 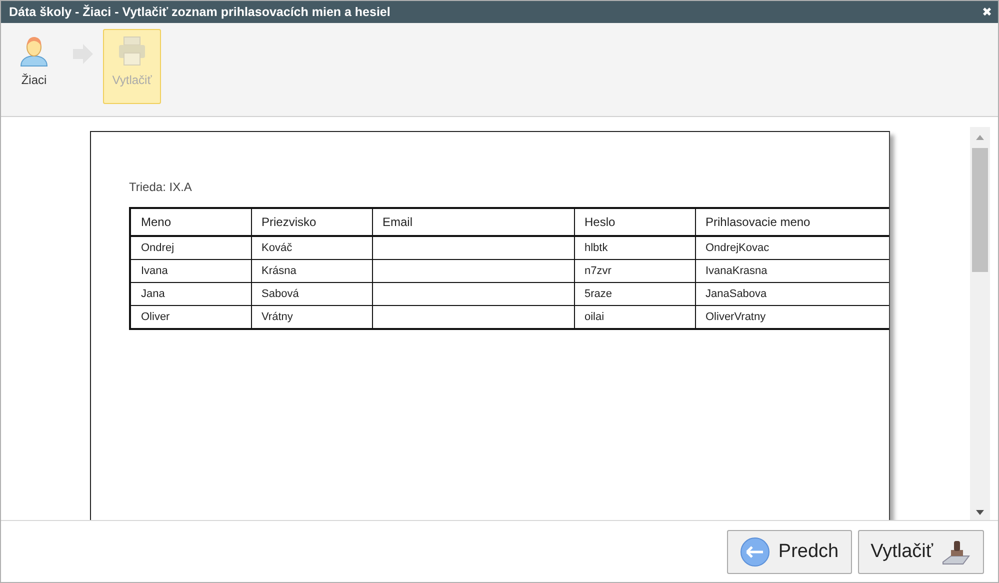 What do you see at coordinates (634, 294) in the screenshot?
I see `table-cell: 5raze` at bounding box center [634, 294].